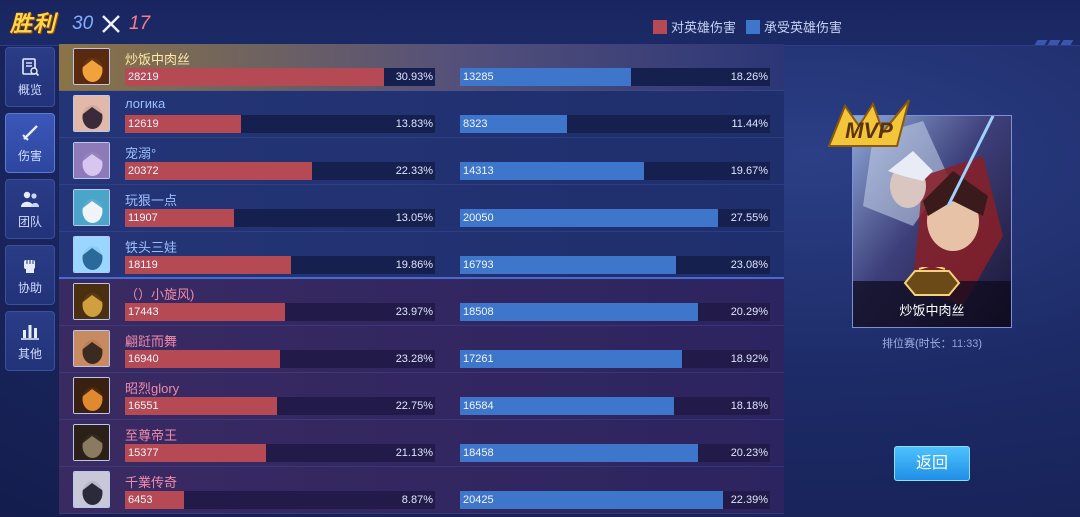  Describe the element at coordinates (749, 265) in the screenshot. I see `damage-taken-percent: 23.08%` at that location.